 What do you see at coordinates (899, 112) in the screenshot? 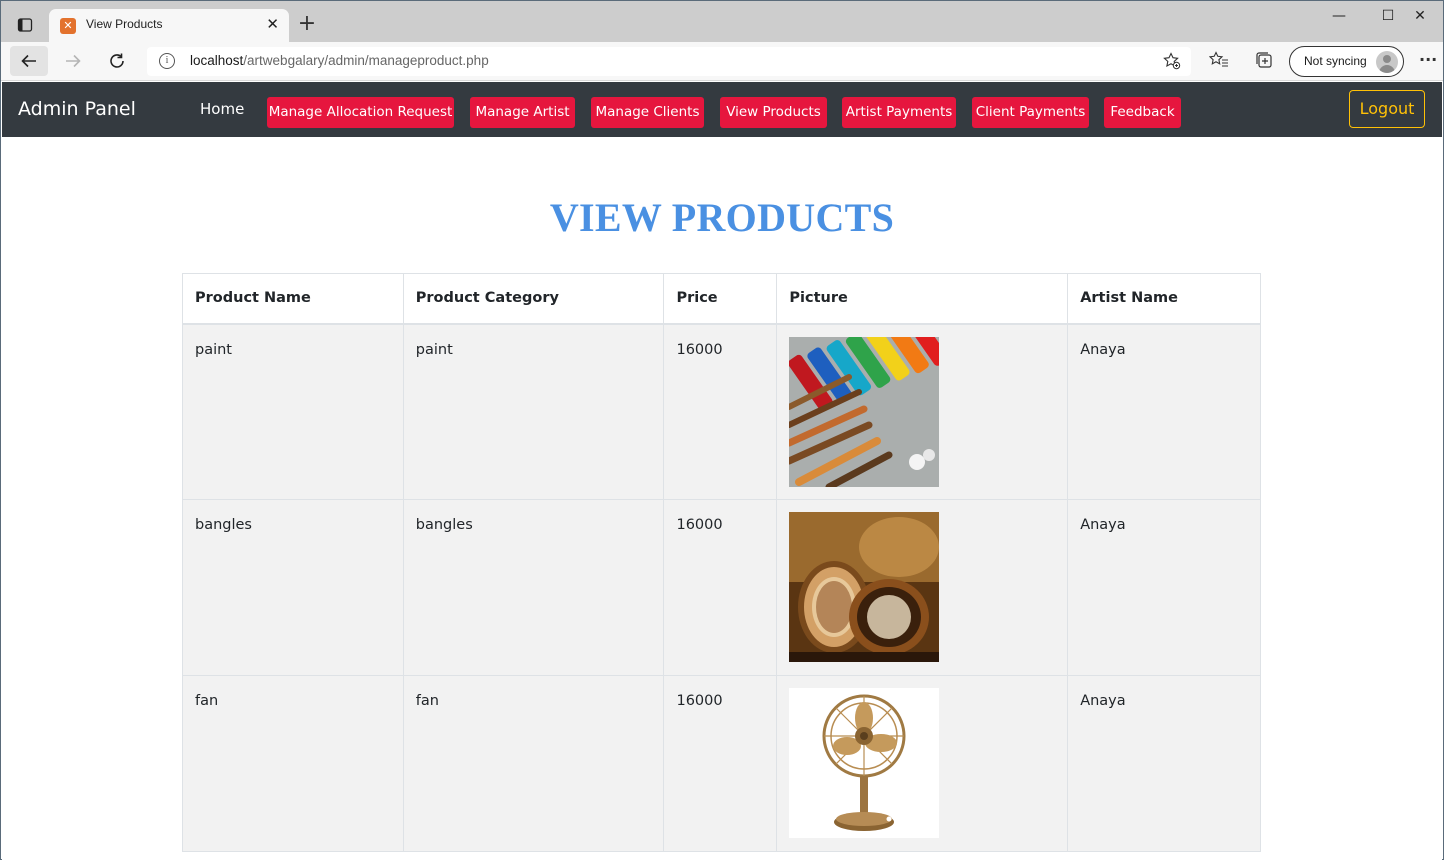
I see `artist-payments-button: Artist Payments` at bounding box center [899, 112].